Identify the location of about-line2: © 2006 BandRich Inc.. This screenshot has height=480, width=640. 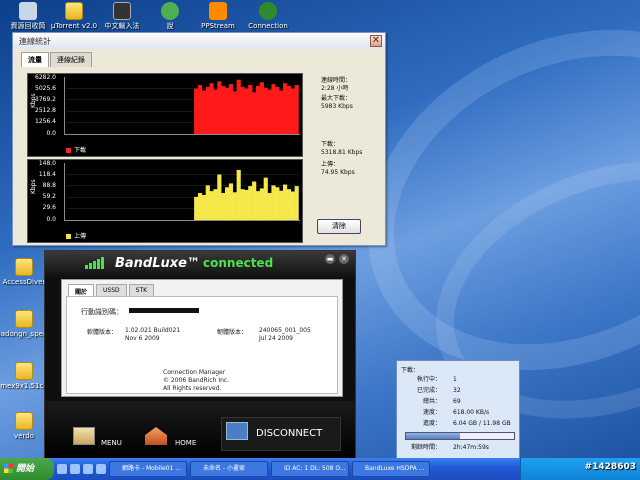
(196, 380).